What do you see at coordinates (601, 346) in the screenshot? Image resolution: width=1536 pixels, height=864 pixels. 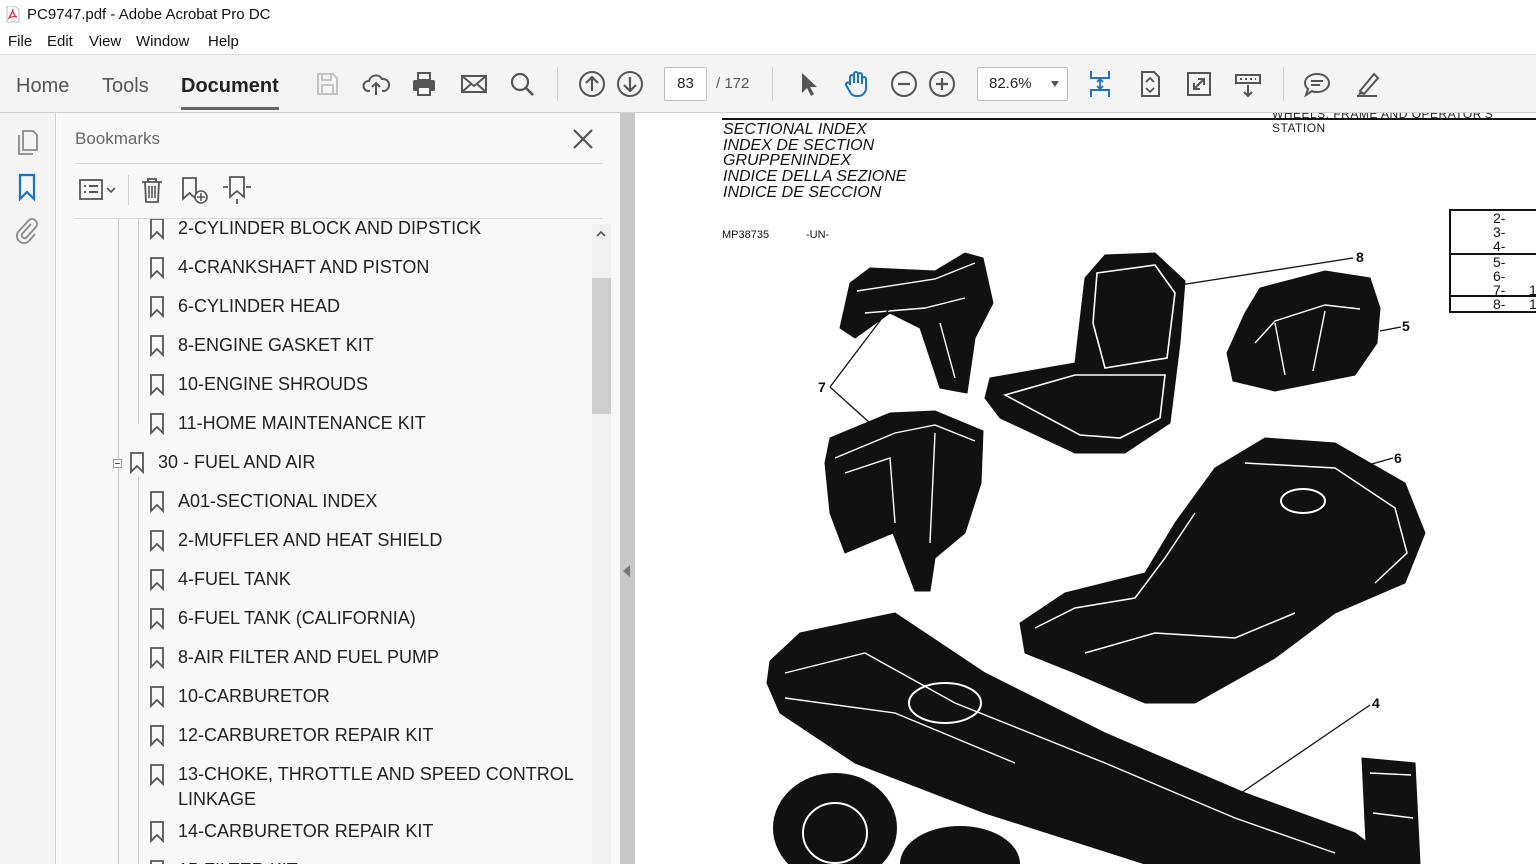 I see `scrollbar-thumb` at bounding box center [601, 346].